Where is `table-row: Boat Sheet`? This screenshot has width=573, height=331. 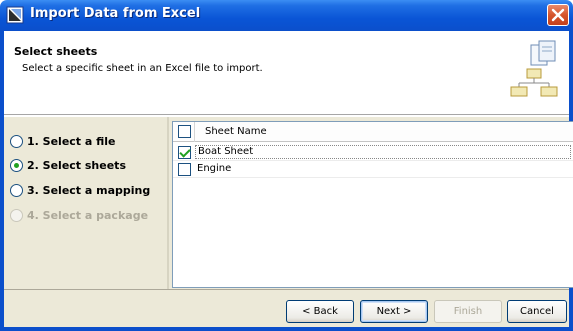 table-row: Boat Sheet is located at coordinates (373, 152).